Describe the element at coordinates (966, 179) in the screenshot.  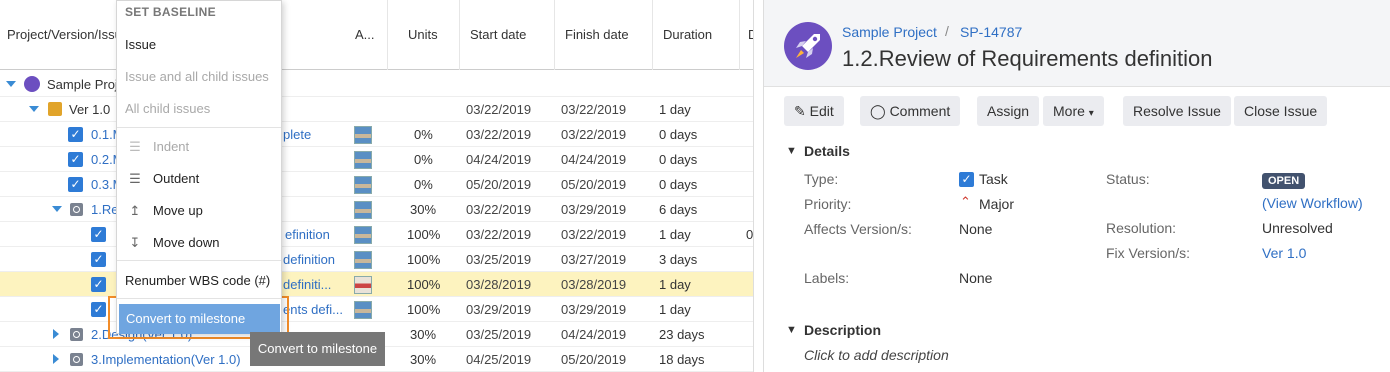
I see `task-type-icon: ✓` at that location.